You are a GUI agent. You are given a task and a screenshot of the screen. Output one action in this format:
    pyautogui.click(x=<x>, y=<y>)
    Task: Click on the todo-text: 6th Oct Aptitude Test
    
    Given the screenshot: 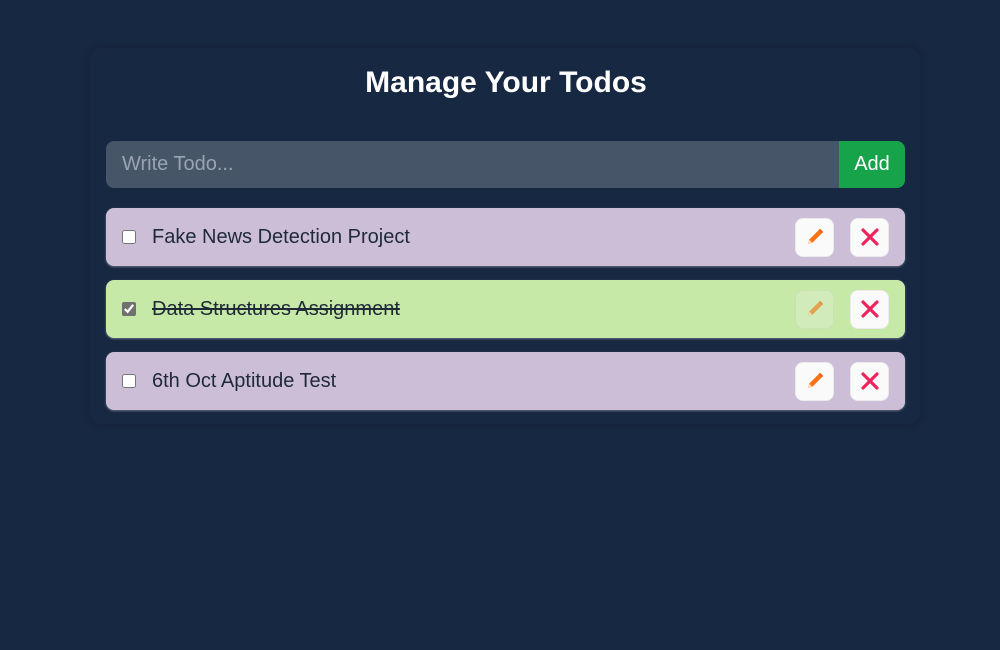 What is the action you would take?
    pyautogui.click(x=244, y=381)
    